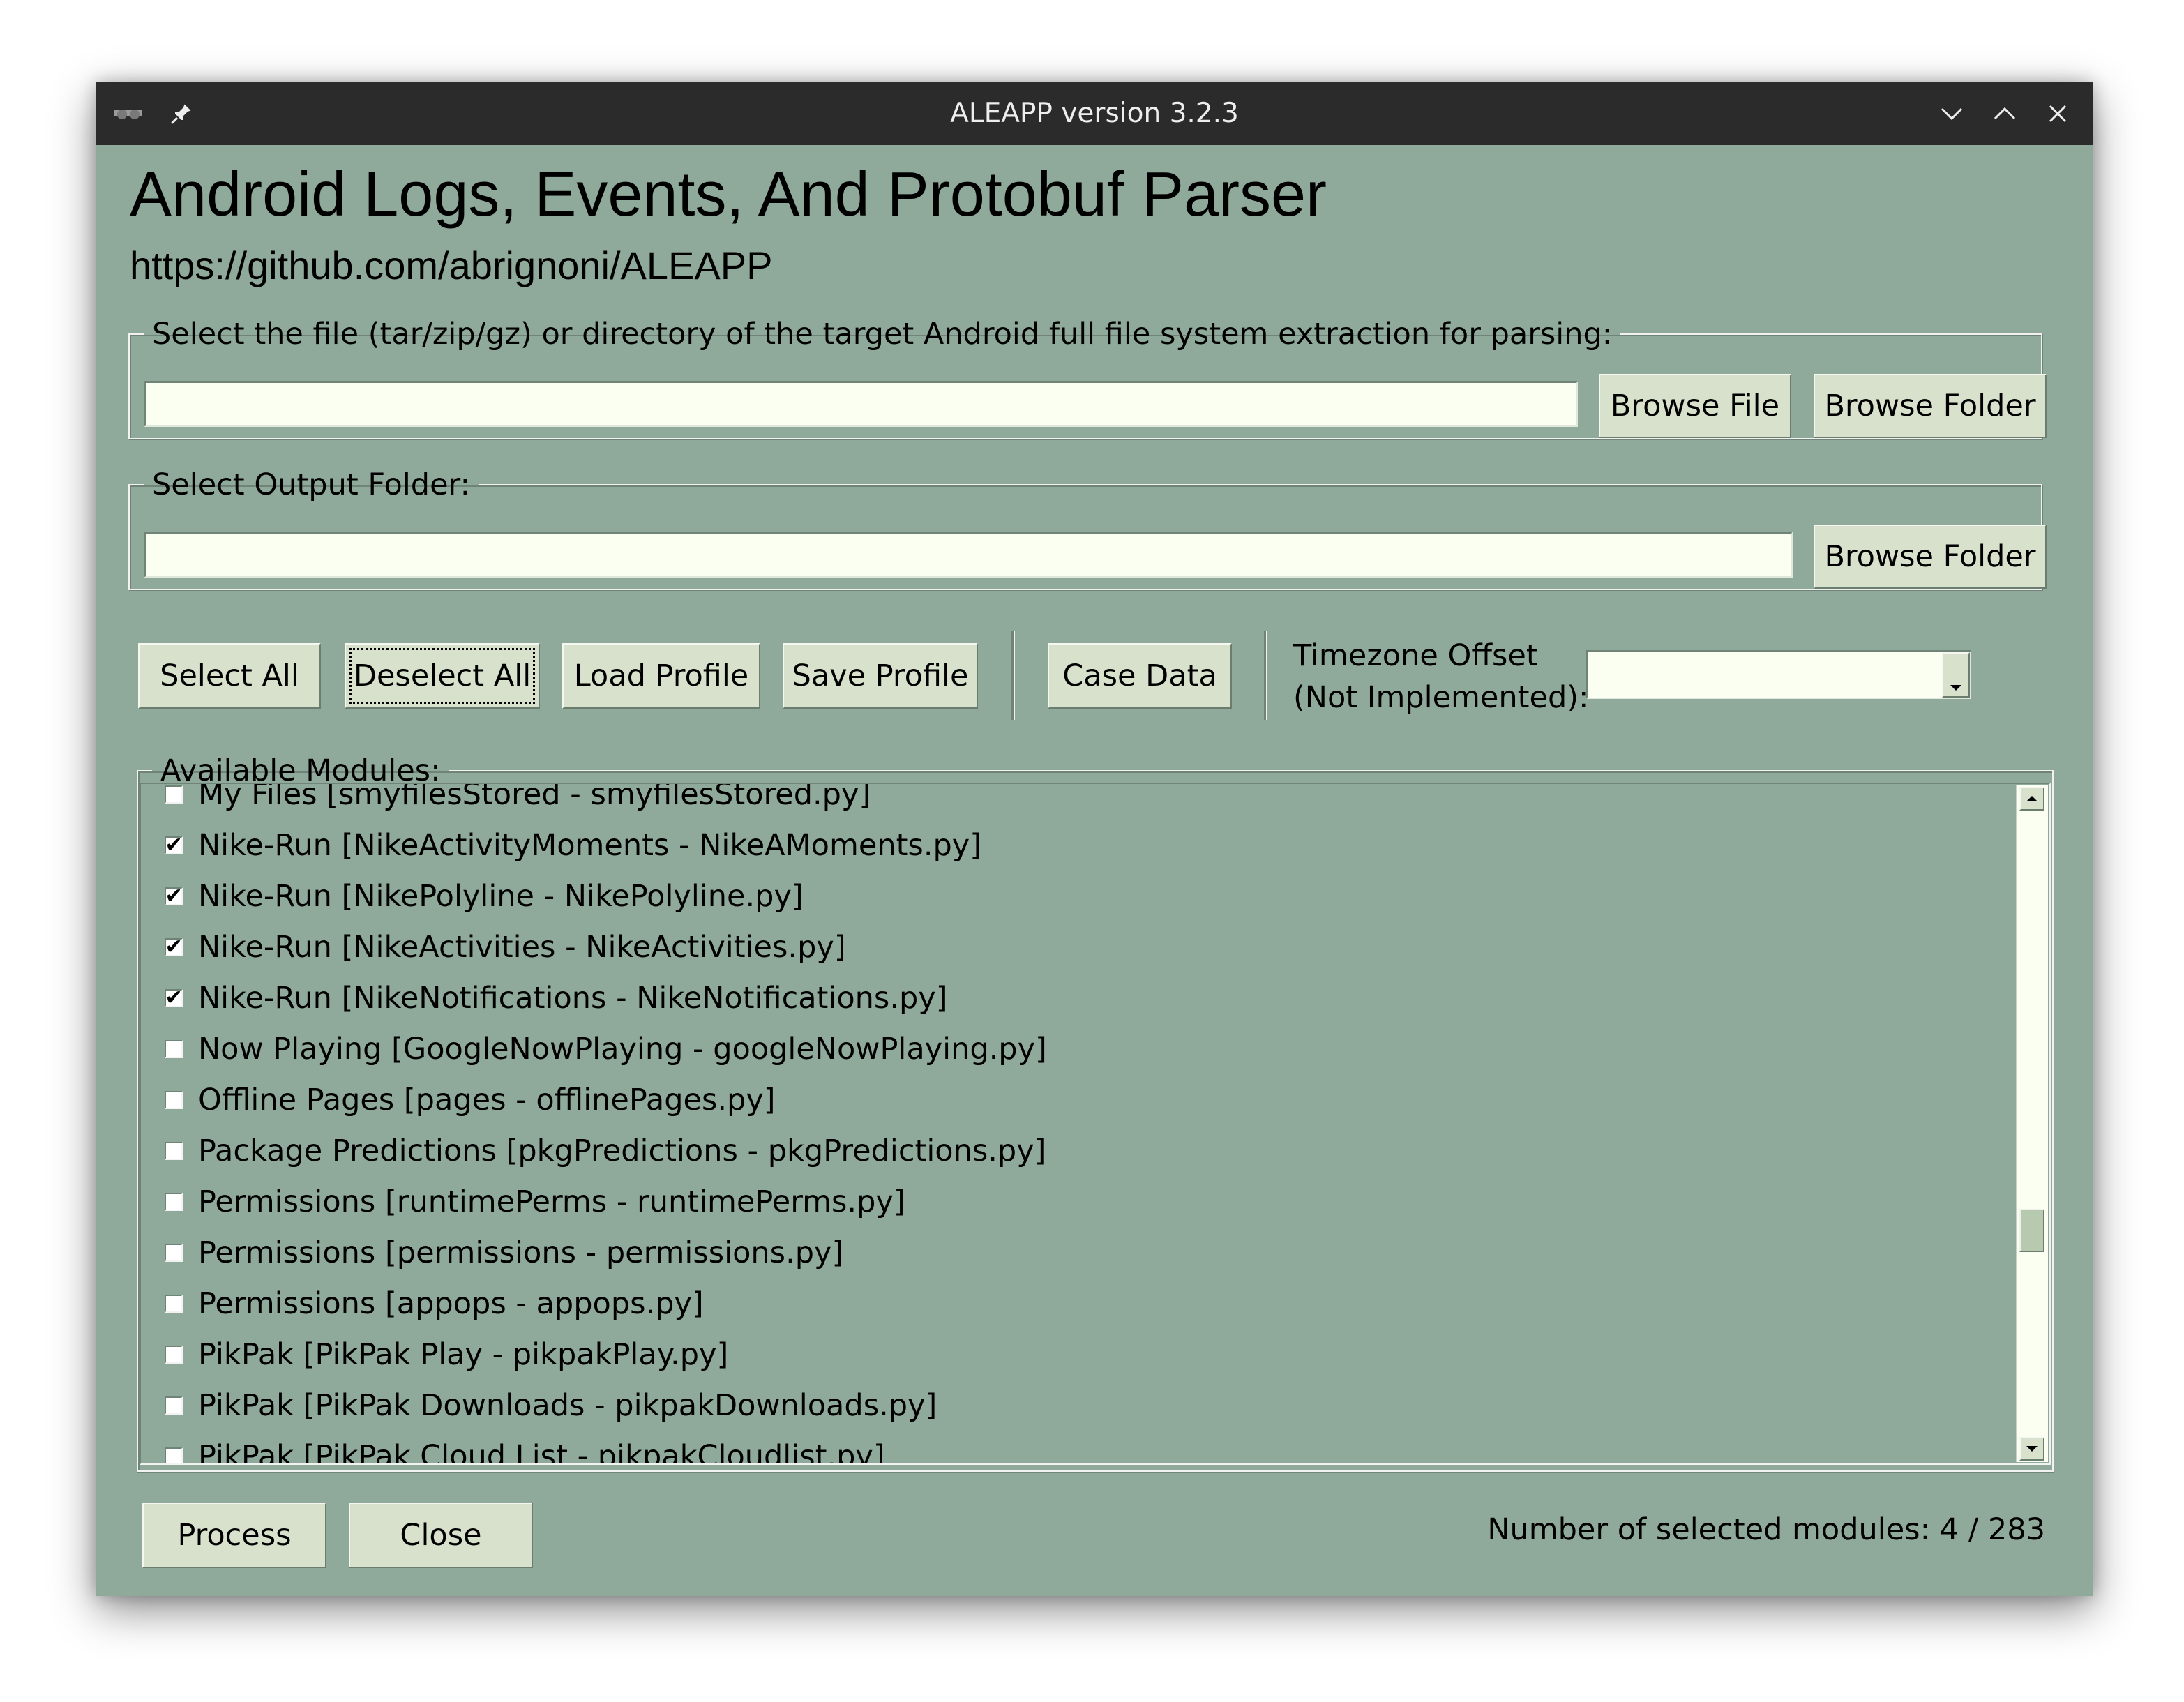 Image resolution: width=2184 pixels, height=1702 pixels. I want to click on output-path-field, so click(968, 555).